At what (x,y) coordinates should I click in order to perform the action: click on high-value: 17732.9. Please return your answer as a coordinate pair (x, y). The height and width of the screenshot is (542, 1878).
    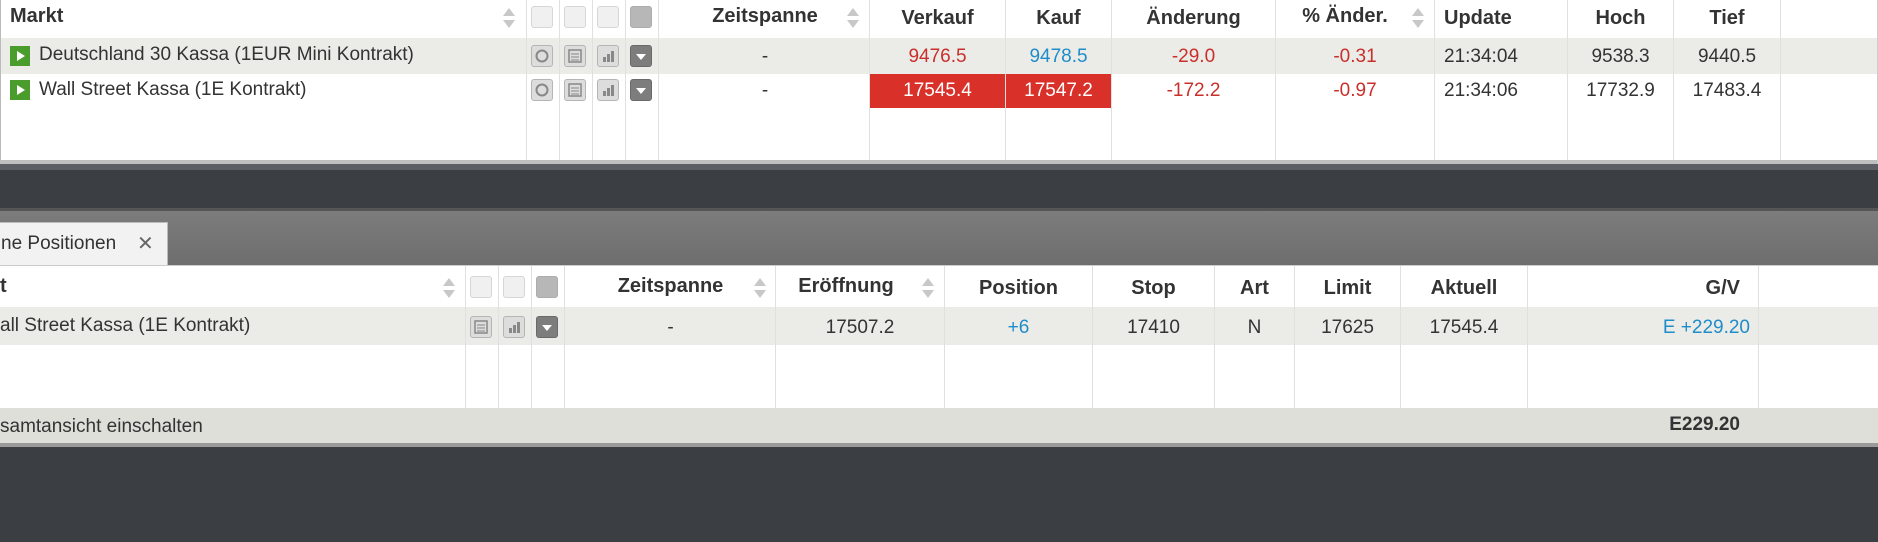
    Looking at the image, I should click on (1620, 90).